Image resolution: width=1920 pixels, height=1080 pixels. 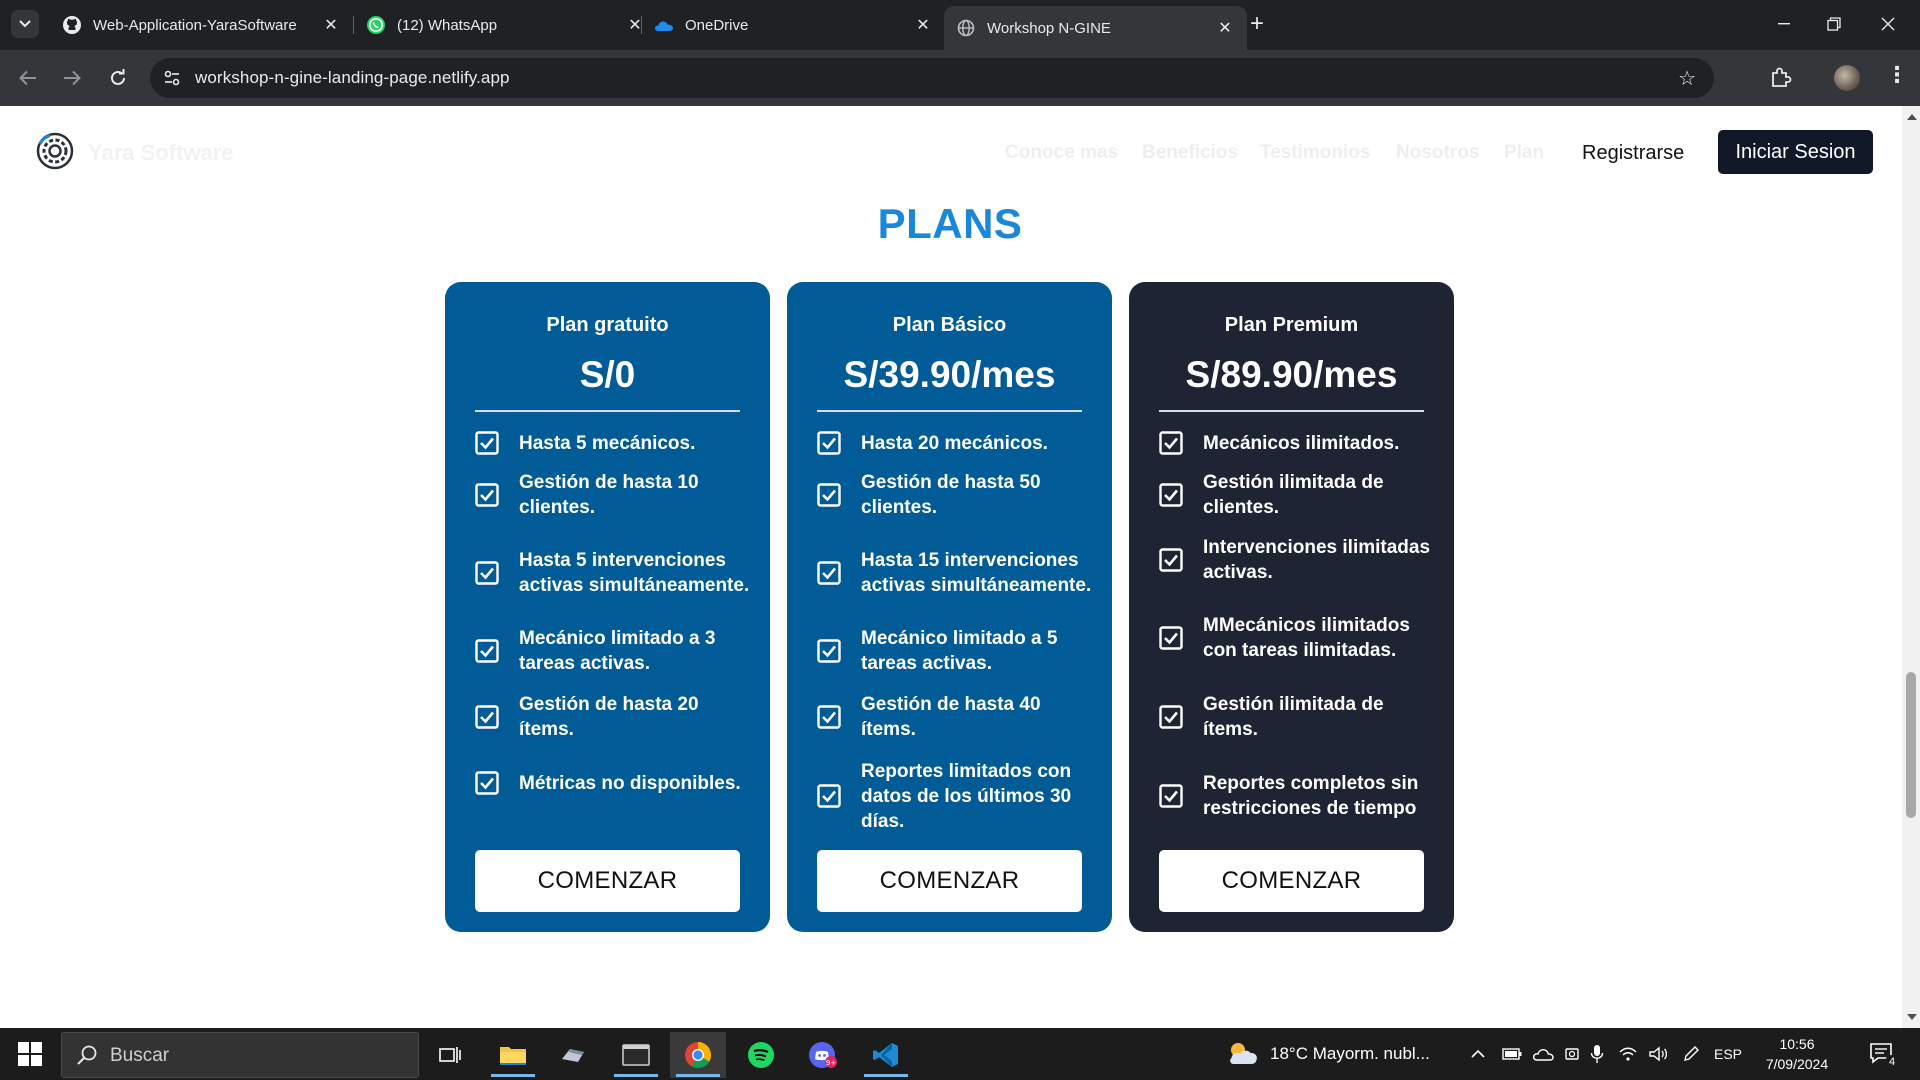 What do you see at coordinates (1297, 560) in the screenshot?
I see `feature-item: Intervenciones ilimitadas activas.` at bounding box center [1297, 560].